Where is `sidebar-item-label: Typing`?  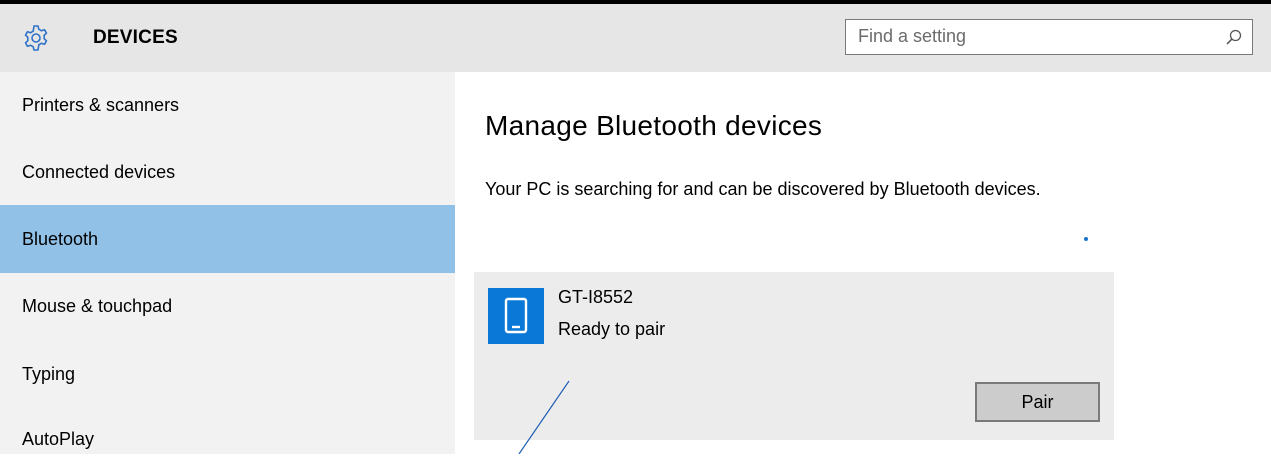
sidebar-item-label: Typing is located at coordinates (49, 374).